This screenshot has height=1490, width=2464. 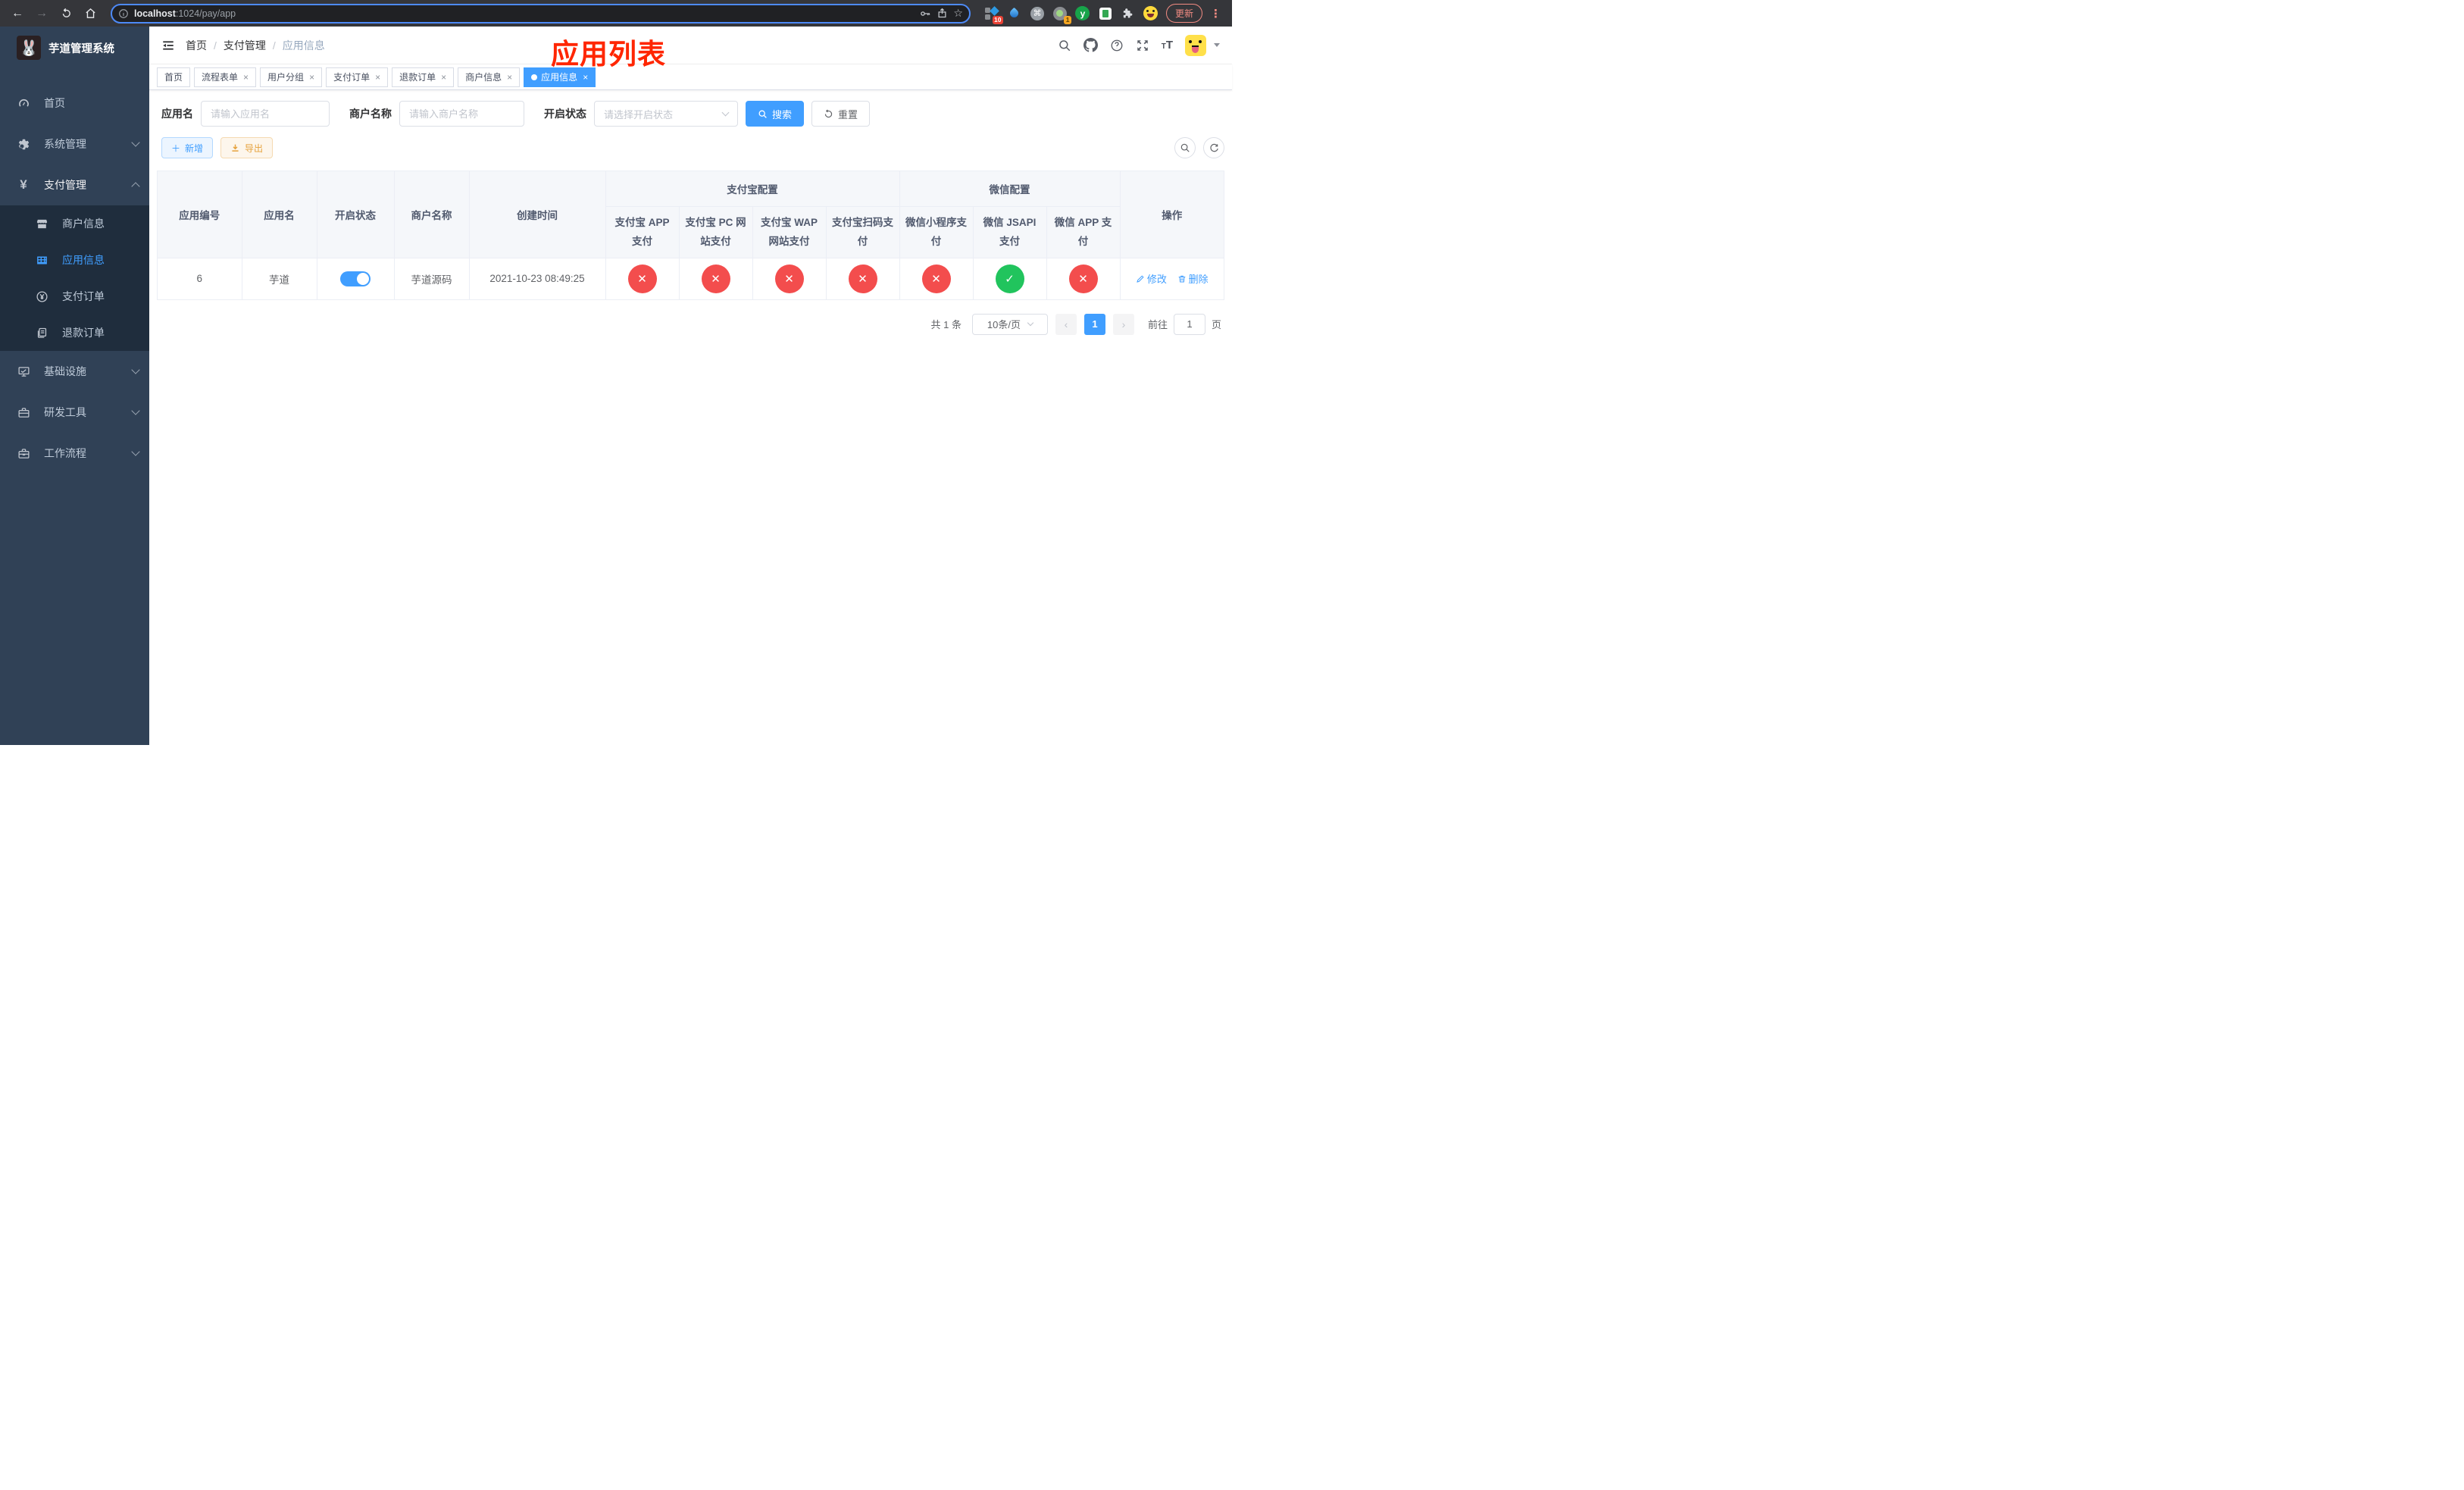 I want to click on fullscreen-icon, so click(x=1142, y=45).